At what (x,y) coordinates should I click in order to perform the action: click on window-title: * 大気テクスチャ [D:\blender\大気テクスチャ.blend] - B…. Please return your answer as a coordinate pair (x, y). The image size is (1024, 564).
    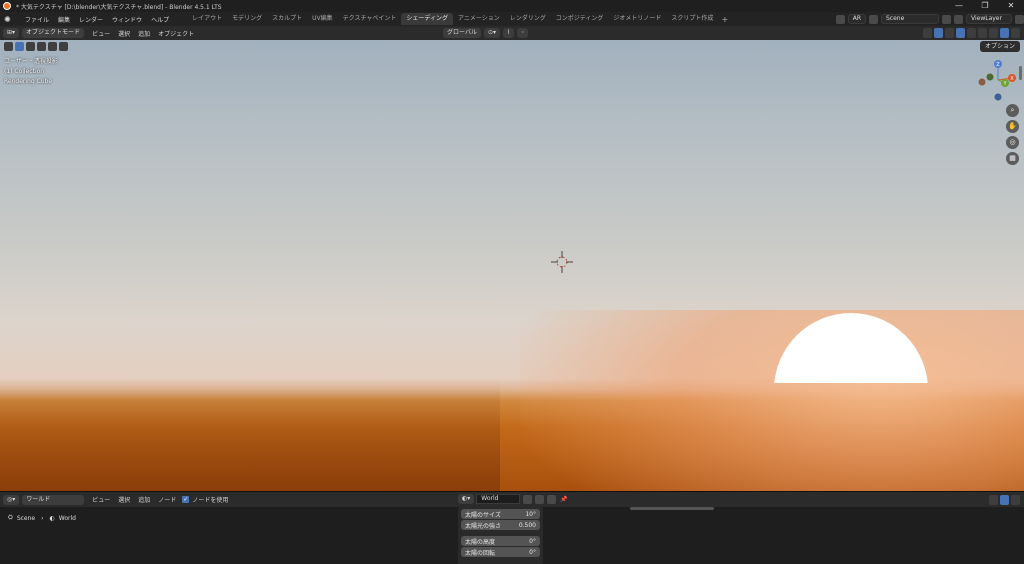
    Looking at the image, I should click on (119, 7).